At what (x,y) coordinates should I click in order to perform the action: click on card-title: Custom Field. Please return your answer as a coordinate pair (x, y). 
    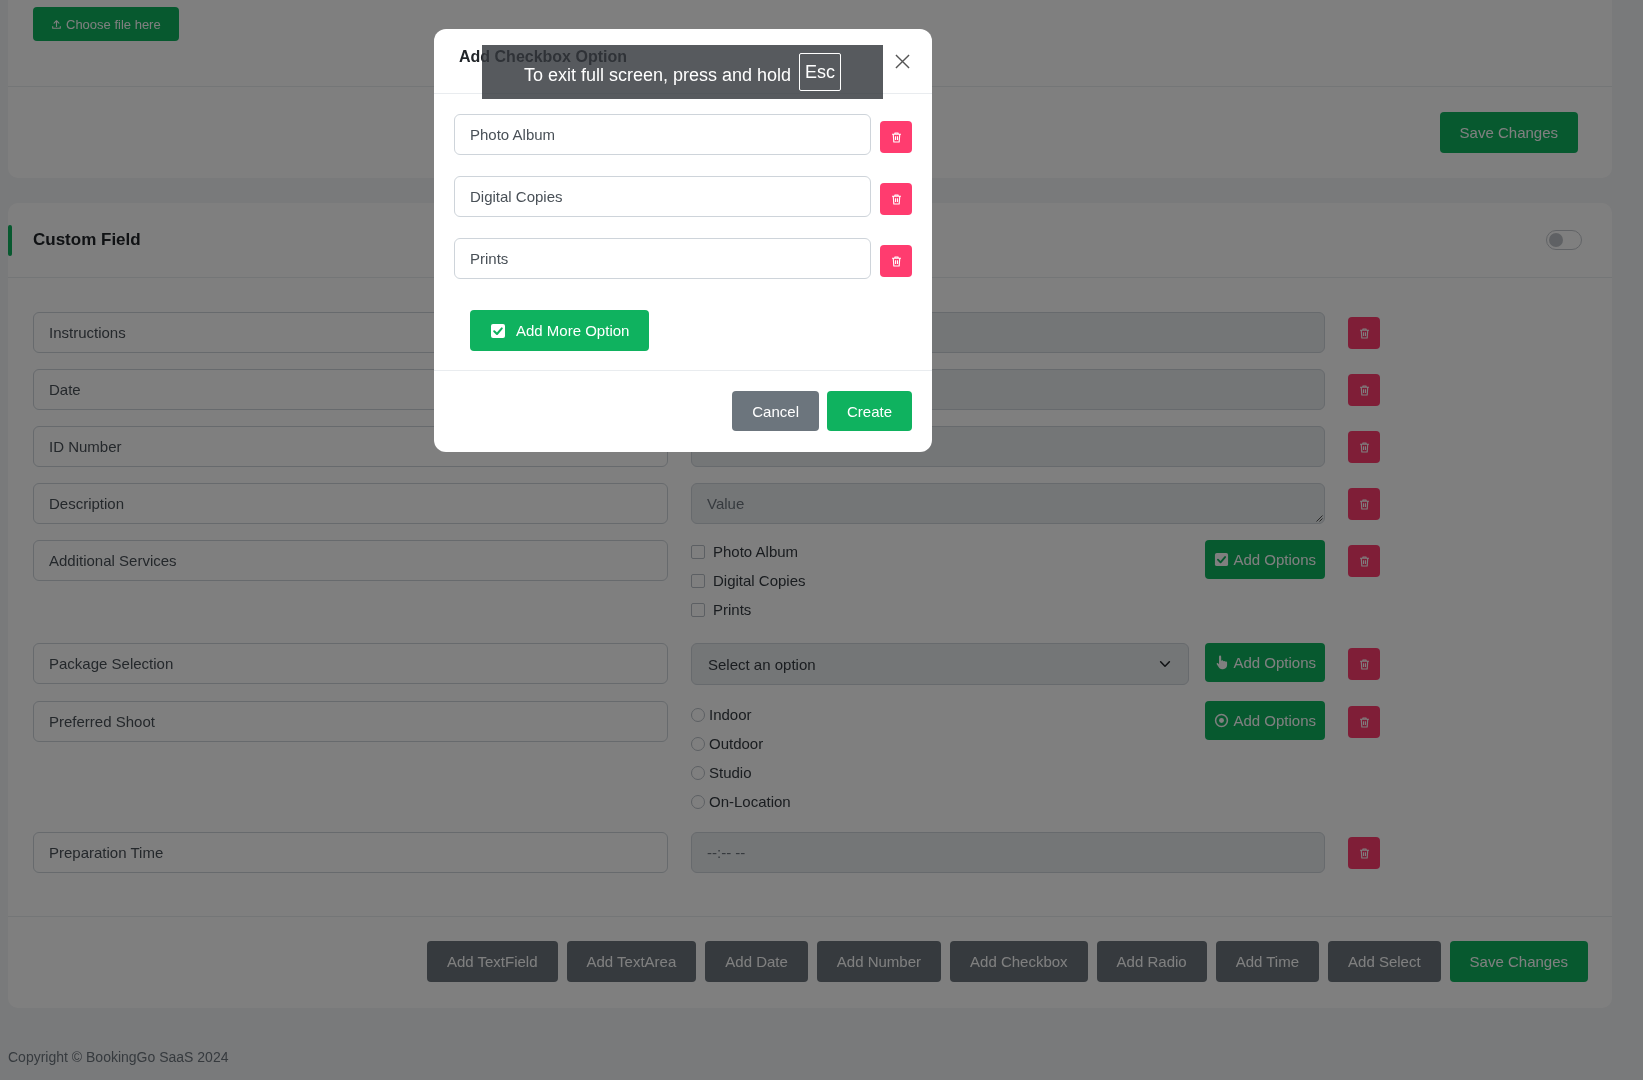
    Looking at the image, I should click on (87, 240).